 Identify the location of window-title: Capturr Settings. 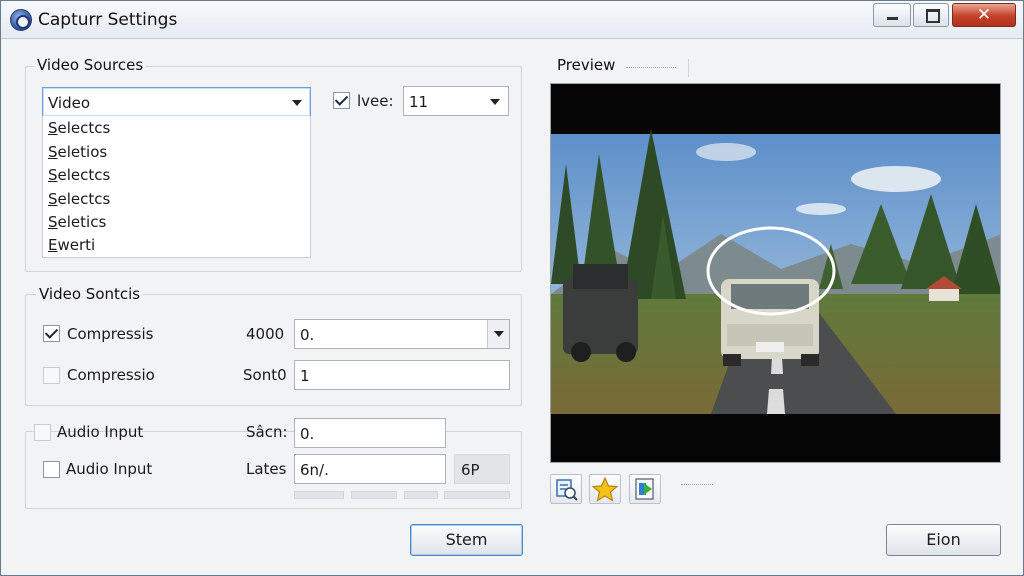
(108, 20).